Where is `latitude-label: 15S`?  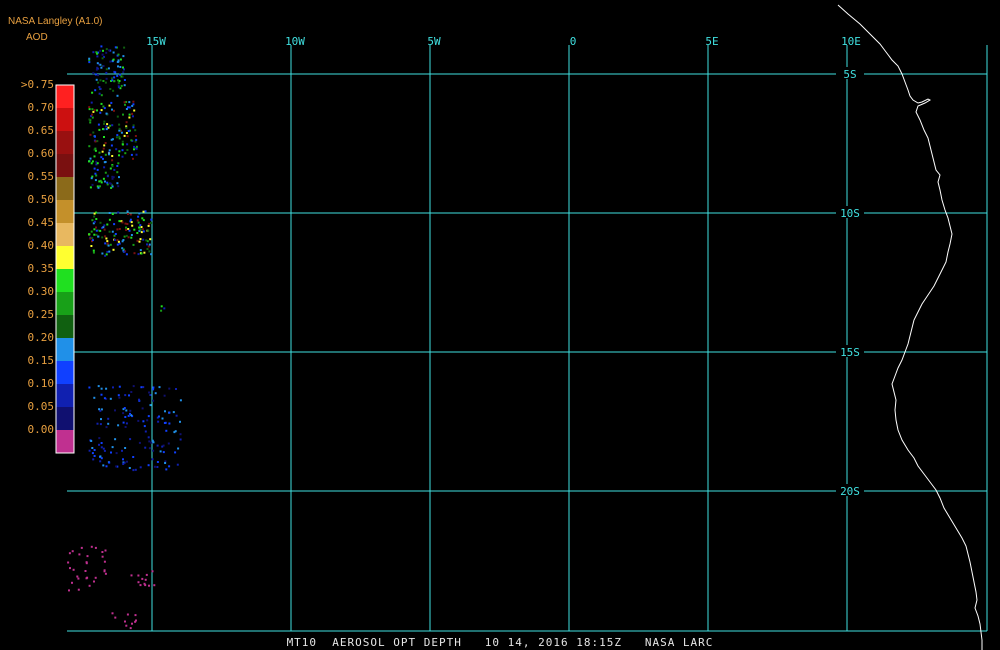
latitude-label: 15S is located at coordinates (850, 352).